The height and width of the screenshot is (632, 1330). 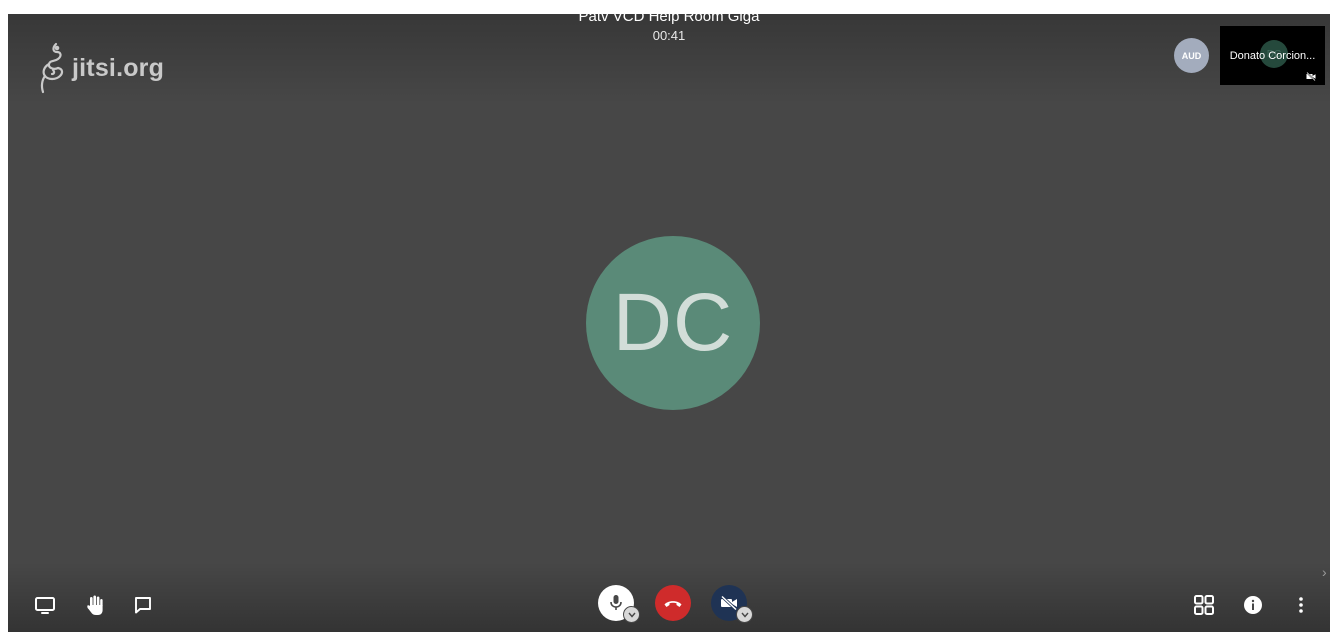 What do you see at coordinates (118, 67) in the screenshot?
I see `logo-text: jitsi.org` at bounding box center [118, 67].